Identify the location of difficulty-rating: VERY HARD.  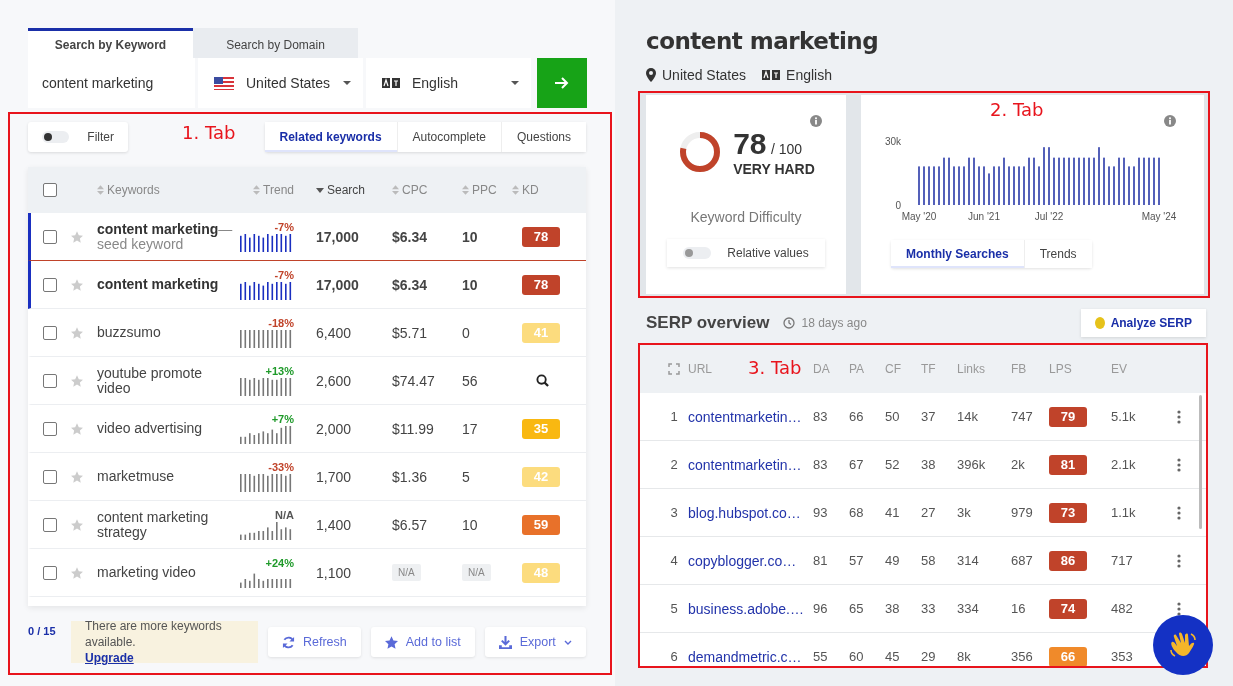
(774, 169).